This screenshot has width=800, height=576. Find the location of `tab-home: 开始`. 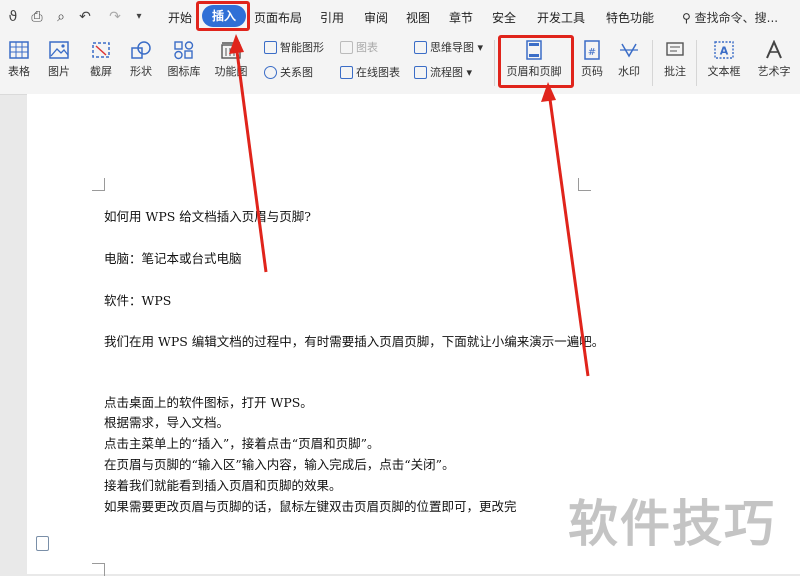

tab-home: 开始 is located at coordinates (180, 18).